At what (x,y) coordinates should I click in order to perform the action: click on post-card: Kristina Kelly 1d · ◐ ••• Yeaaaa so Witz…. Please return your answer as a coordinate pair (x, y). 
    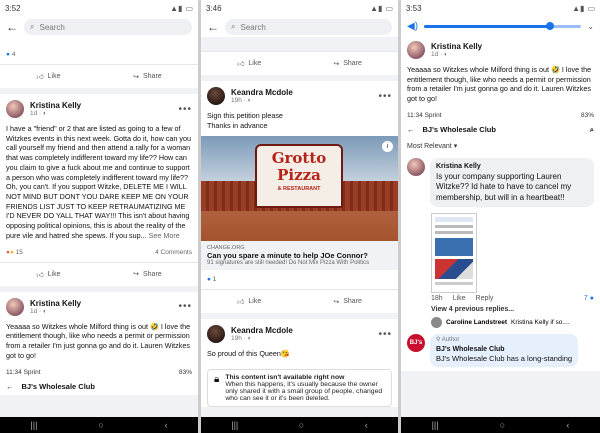
    Looking at the image, I should click on (99, 343).